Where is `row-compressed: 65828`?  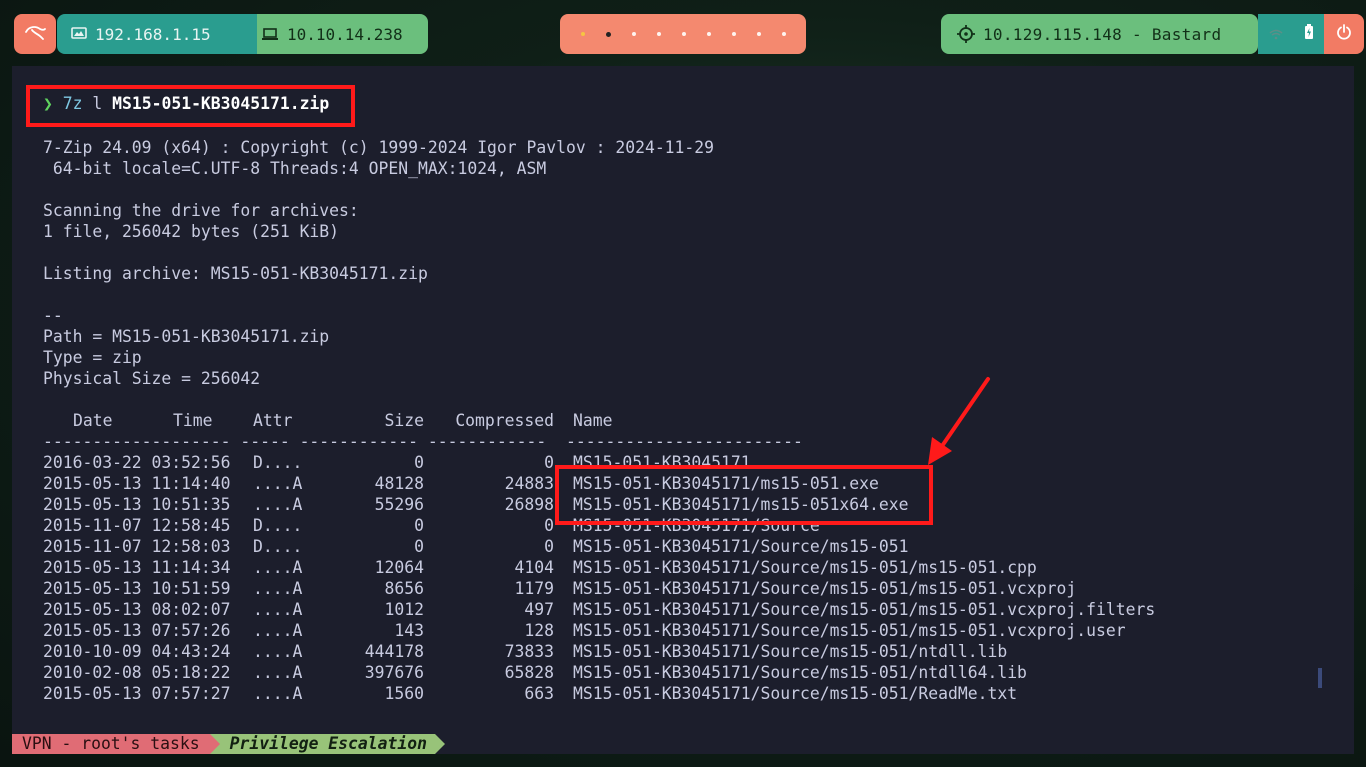 row-compressed: 65828 is located at coordinates (529, 672).